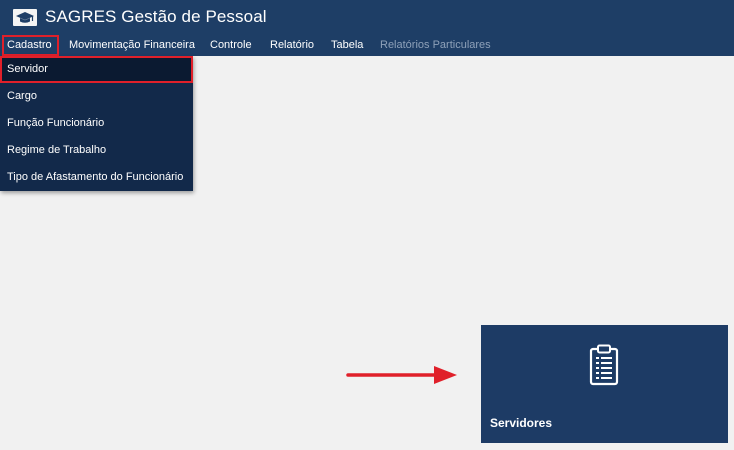  What do you see at coordinates (347, 45) in the screenshot?
I see `menu-tabela: Tabela` at bounding box center [347, 45].